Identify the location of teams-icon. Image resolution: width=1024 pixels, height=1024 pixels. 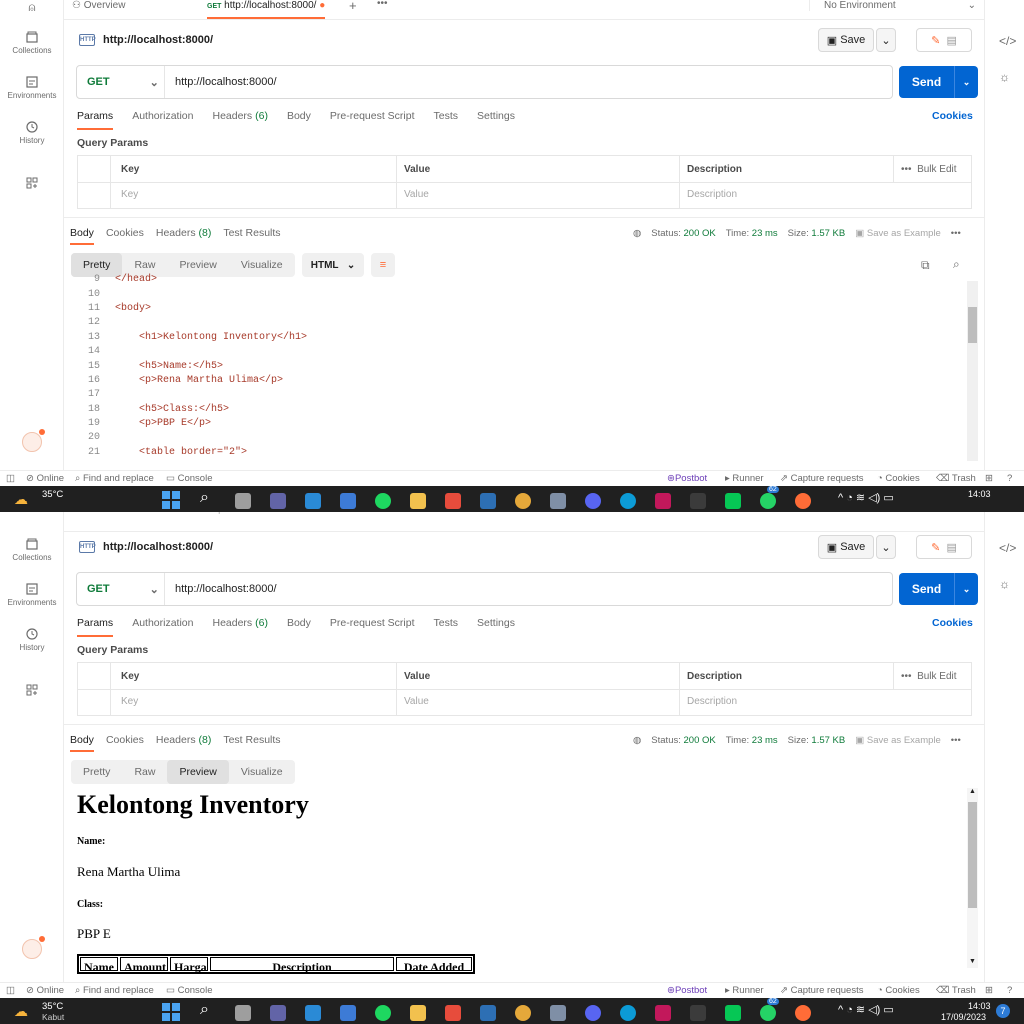
(278, 501).